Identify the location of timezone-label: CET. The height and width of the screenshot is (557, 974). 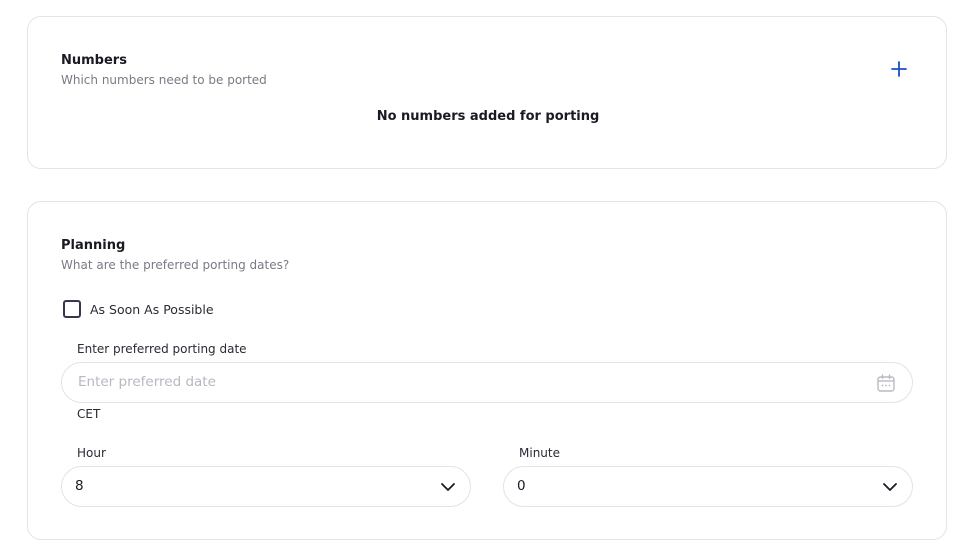
(89, 414).